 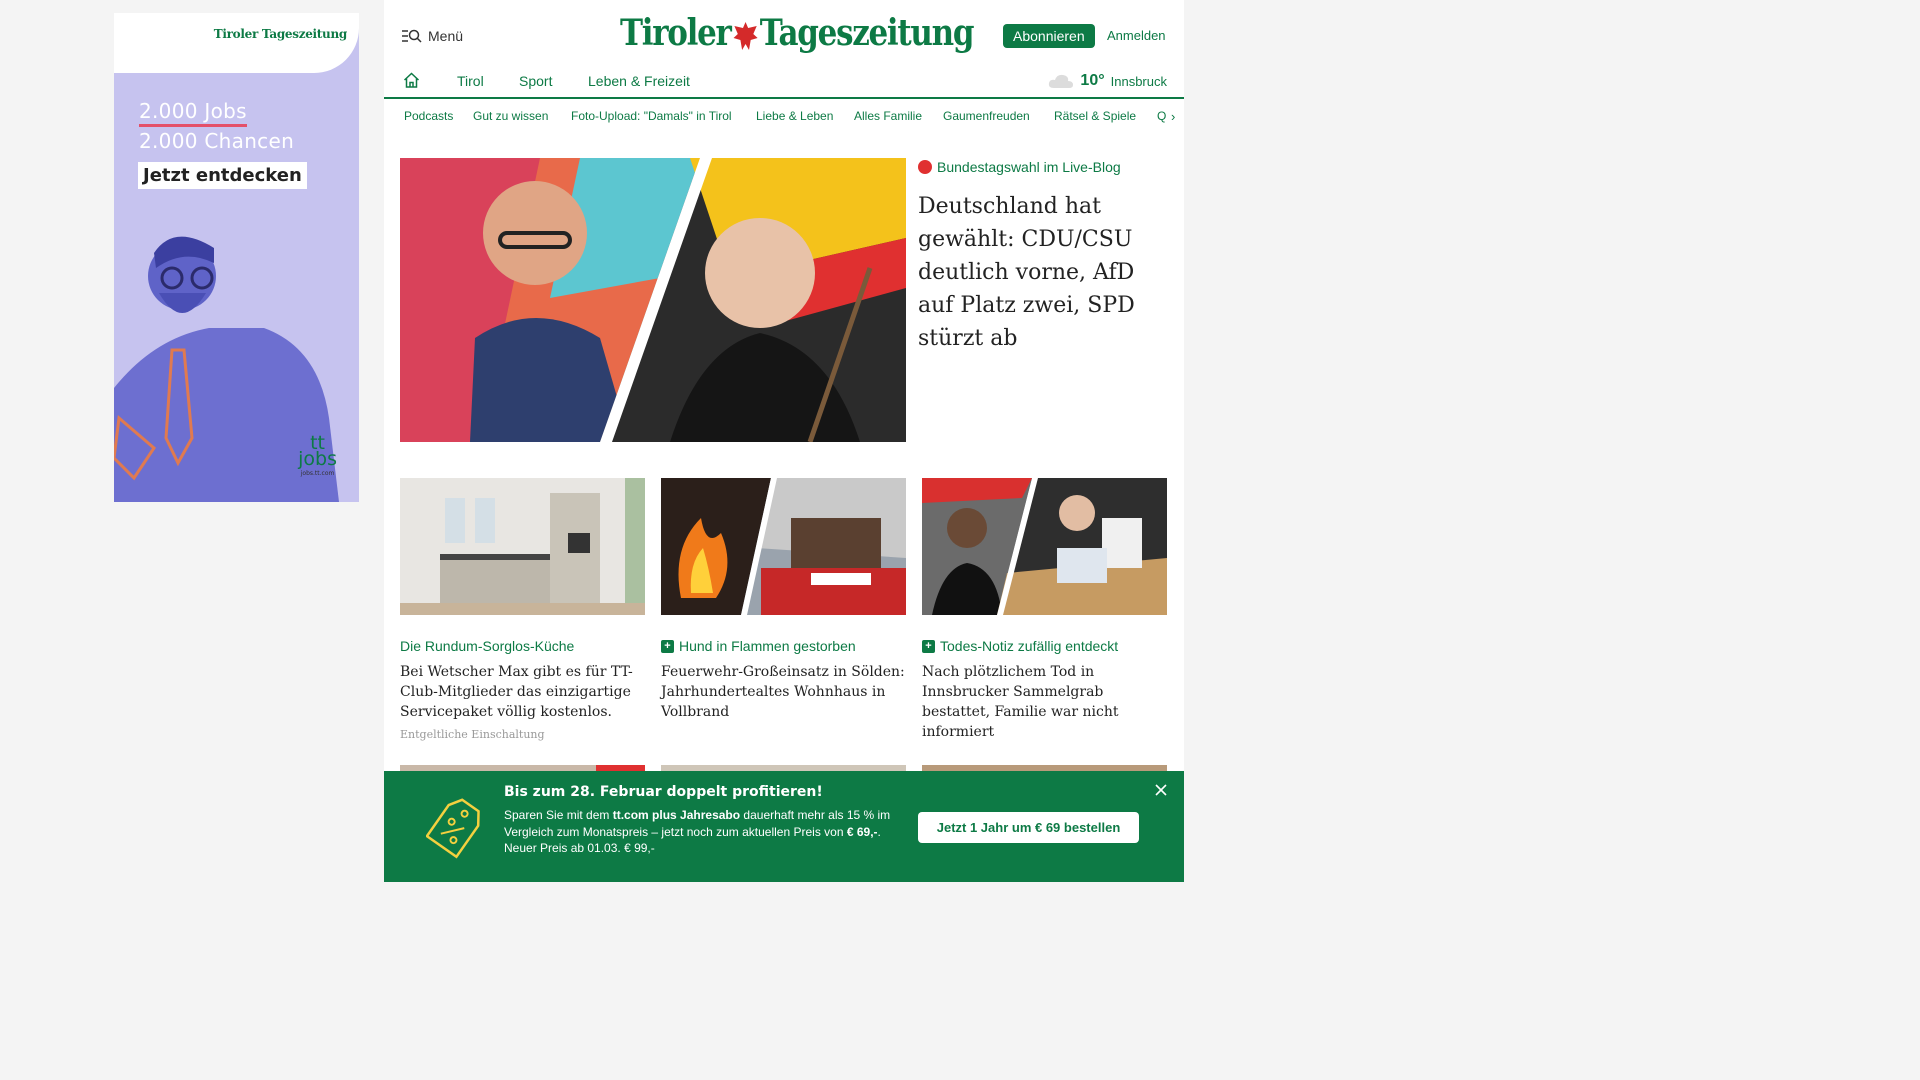 I want to click on logo-text-right: Tageszeitung, so click(x=867, y=33).